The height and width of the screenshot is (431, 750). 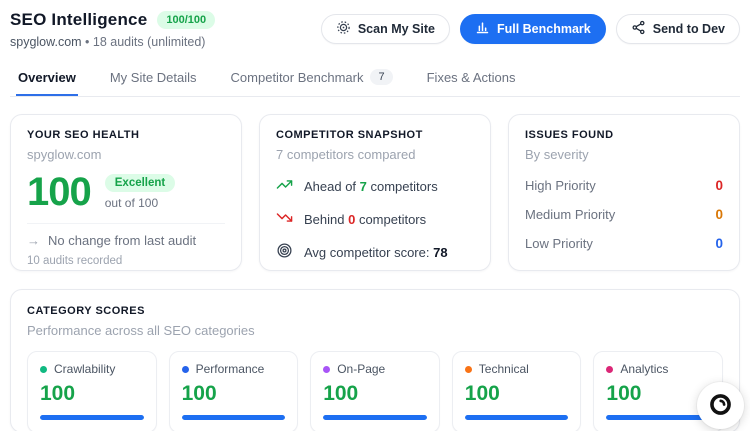 I want to click on tab-my-site-details-label: My Site Details, so click(x=153, y=77).